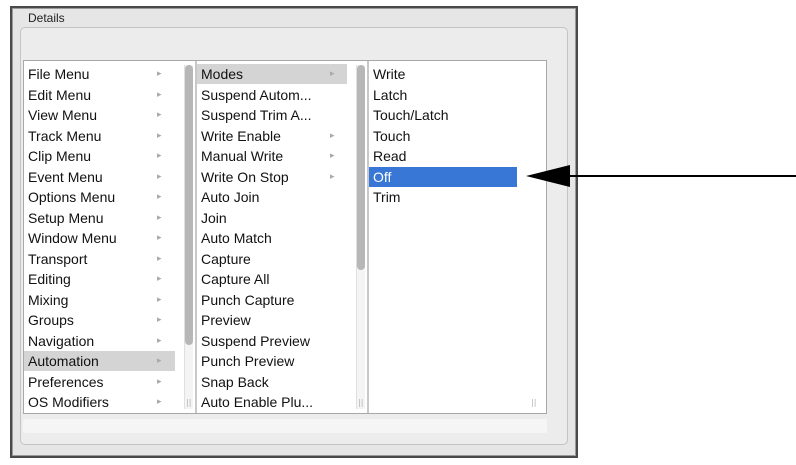  What do you see at coordinates (272, 279) in the screenshot?
I see `list-item: Capture All` at bounding box center [272, 279].